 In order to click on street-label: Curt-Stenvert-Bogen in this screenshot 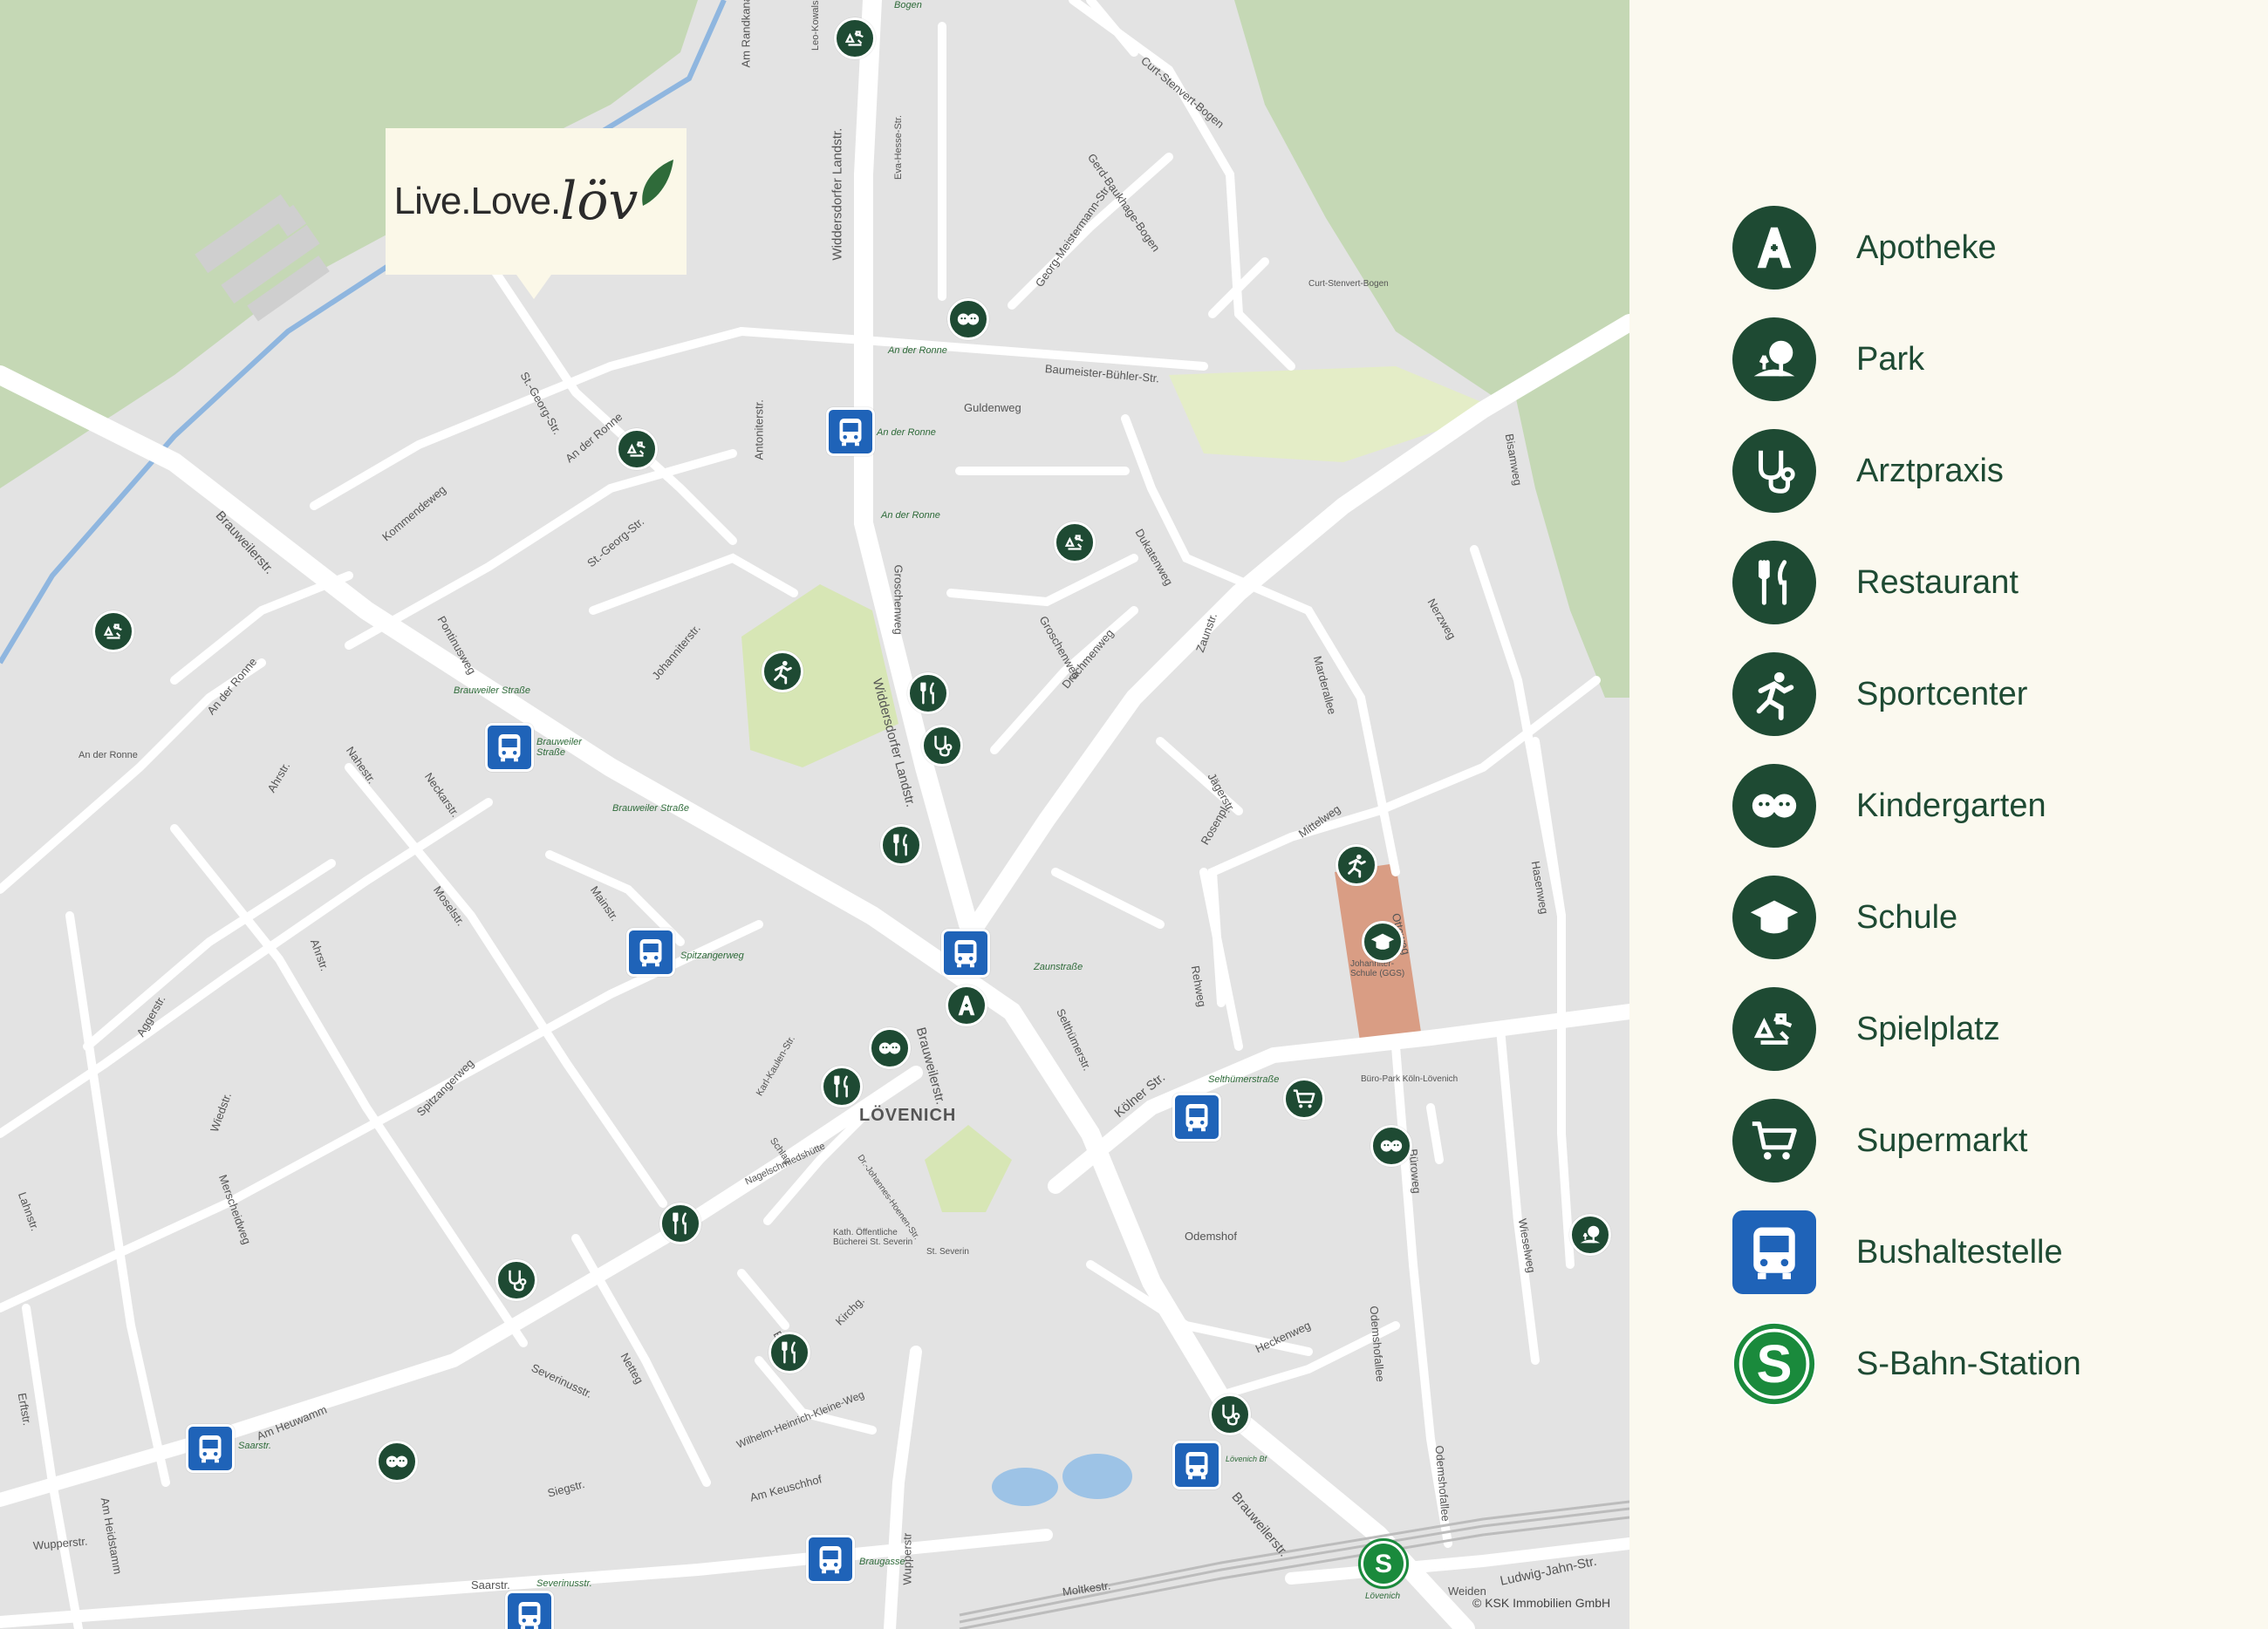, I will do `click(1349, 284)`.